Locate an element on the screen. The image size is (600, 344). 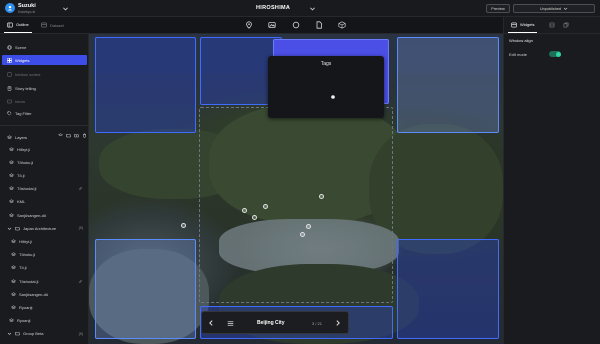
layer-label: Tōshodai.ji is located at coordinates (27, 189).